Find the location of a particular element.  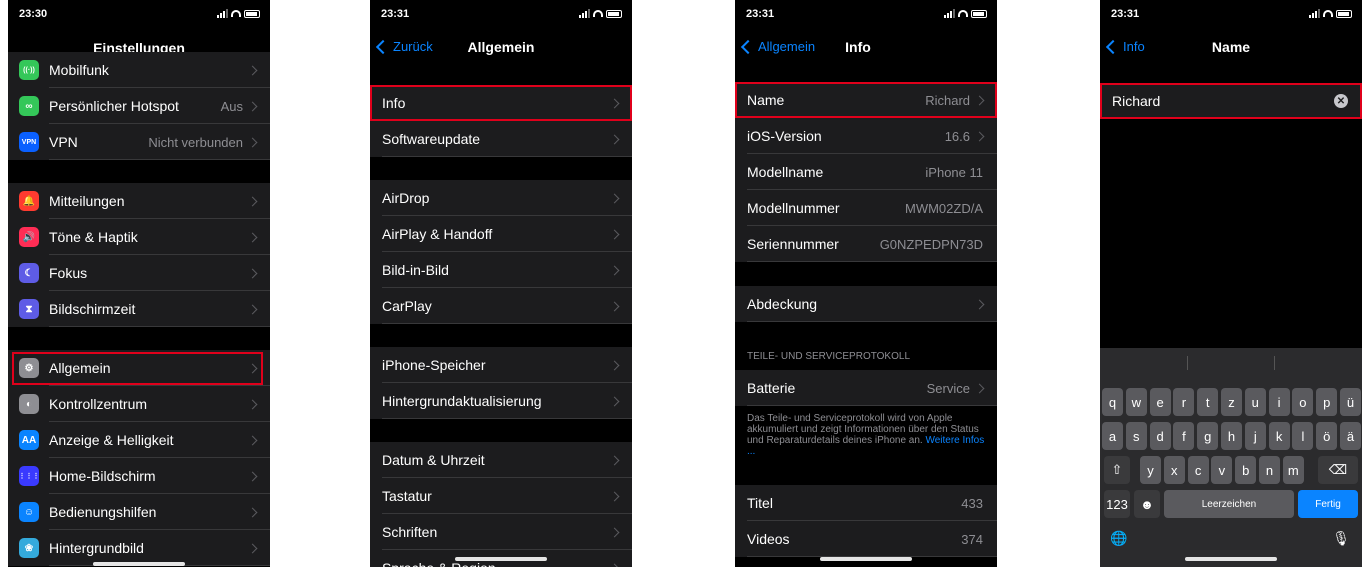

list-row-airdrop: AirDrop is located at coordinates (501, 198).